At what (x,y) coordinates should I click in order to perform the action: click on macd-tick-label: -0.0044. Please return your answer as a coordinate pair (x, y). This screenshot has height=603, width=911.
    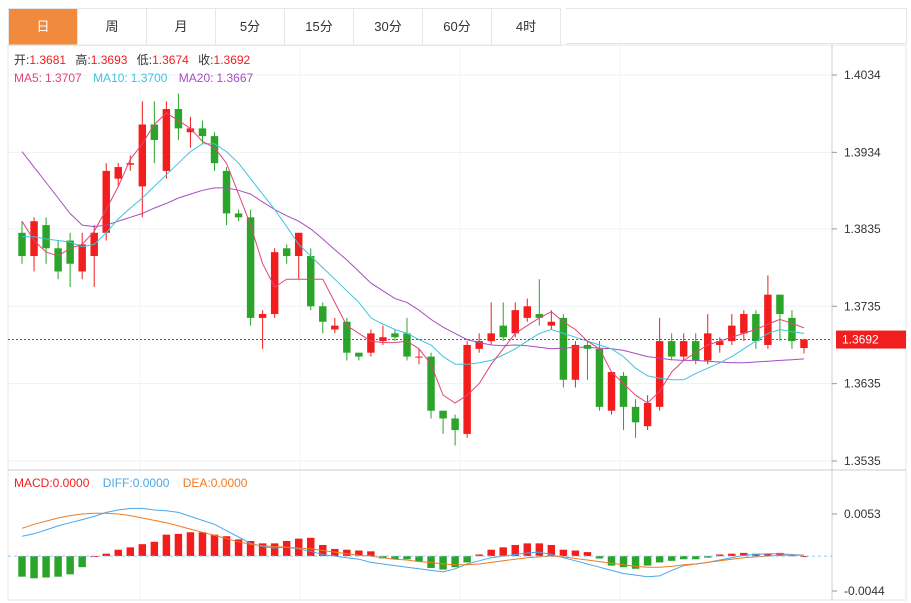
    Looking at the image, I should click on (864, 591).